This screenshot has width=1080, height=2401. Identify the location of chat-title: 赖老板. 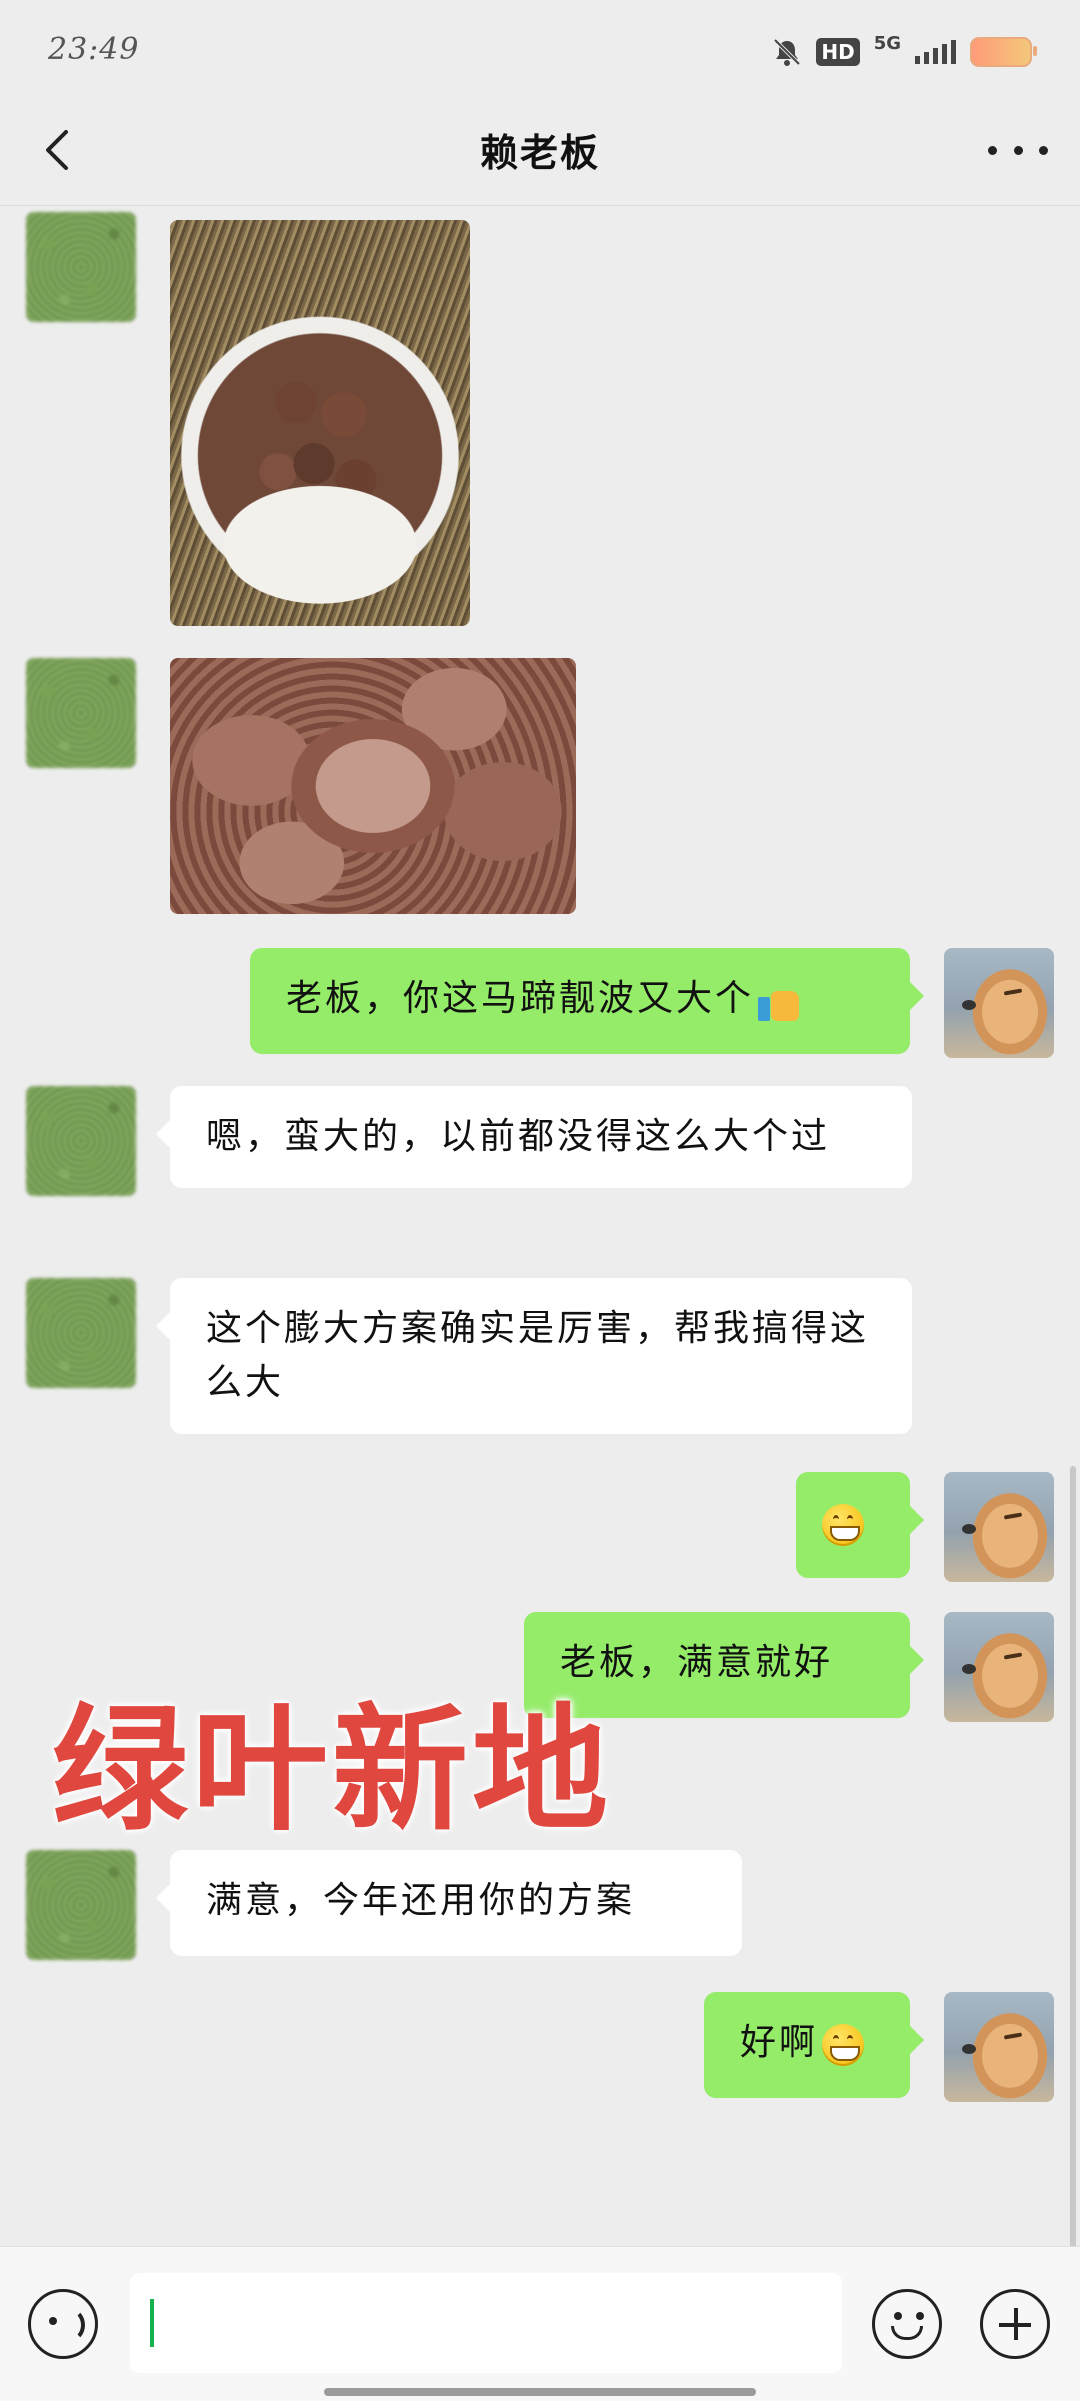
(539, 152).